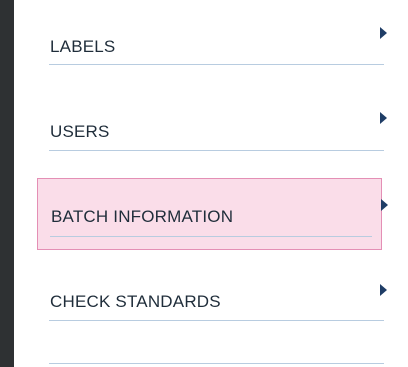  What do you see at coordinates (142, 216) in the screenshot?
I see `menu-item-label: BATCH INFORMATION` at bounding box center [142, 216].